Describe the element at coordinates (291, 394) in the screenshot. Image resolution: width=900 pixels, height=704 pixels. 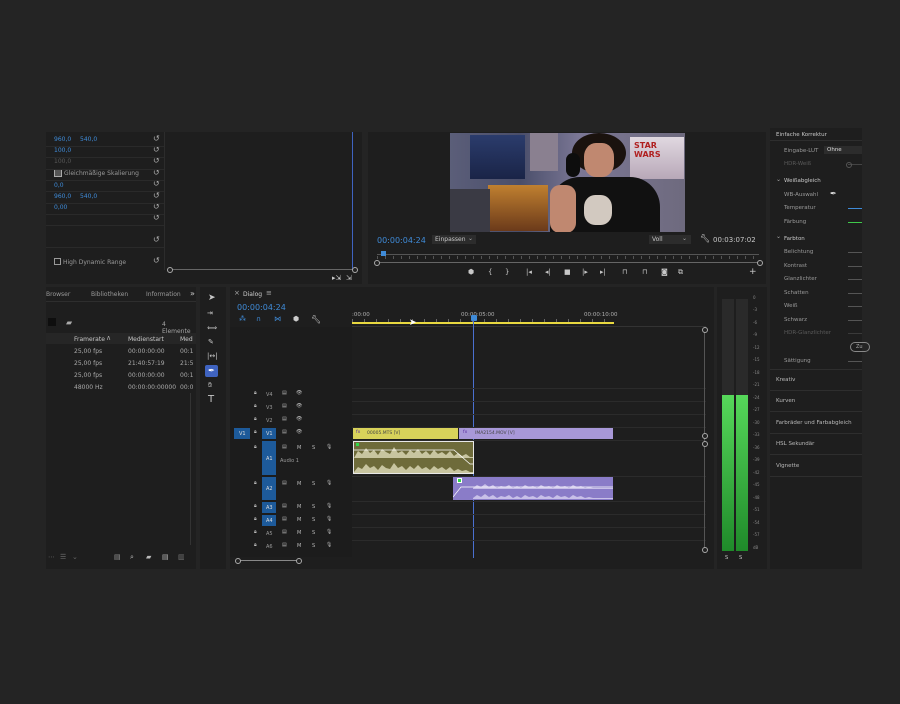
I see `video-track-v4: 🔒︎ V4 ▤ 👁︎` at that location.